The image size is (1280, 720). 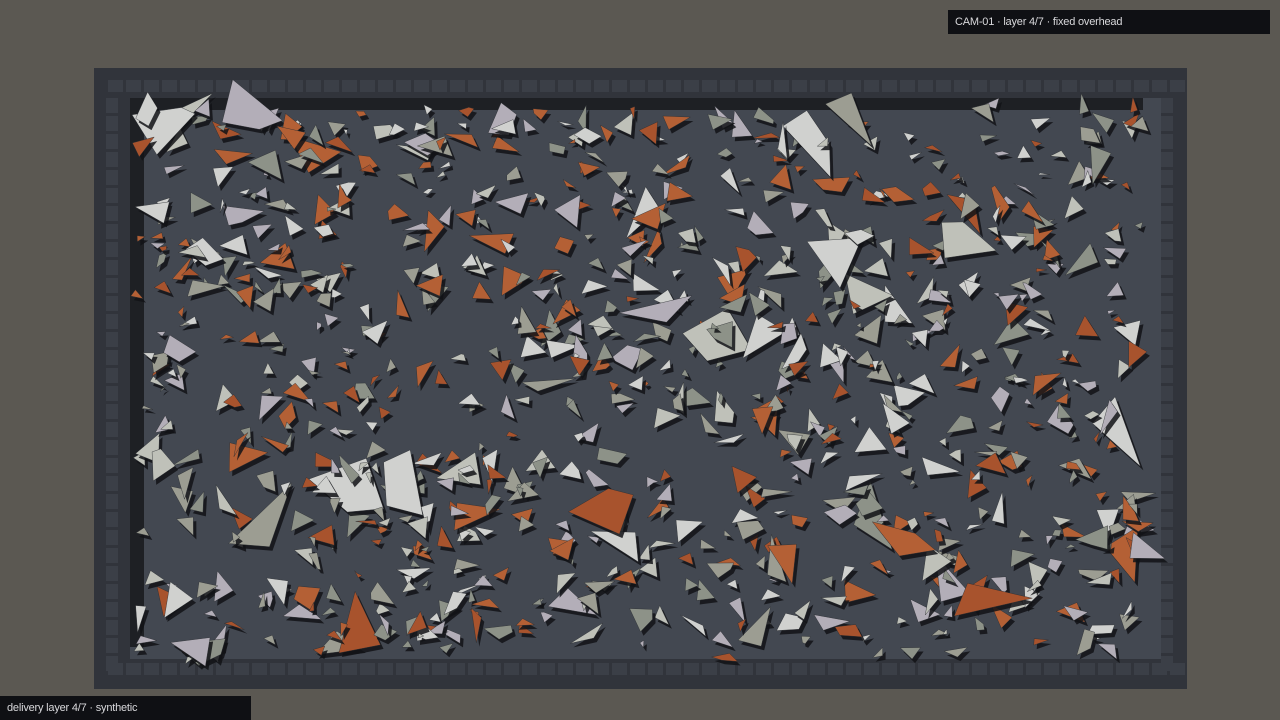 I want to click on left-wall-shadow, so click(x=137, y=372).